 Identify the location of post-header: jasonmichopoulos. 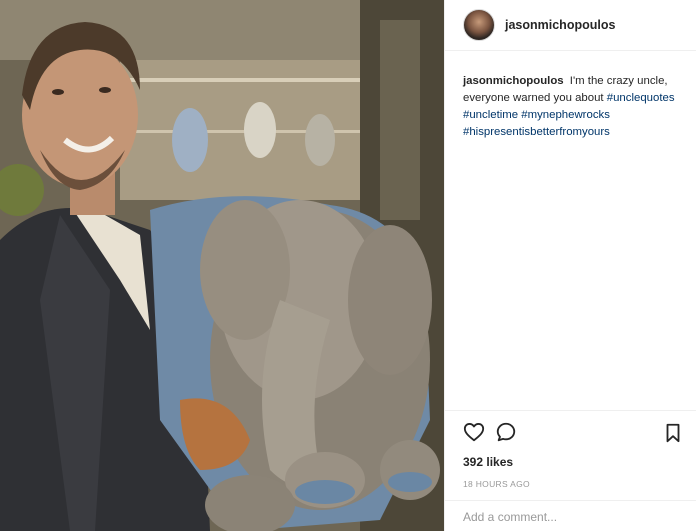
(570, 25).